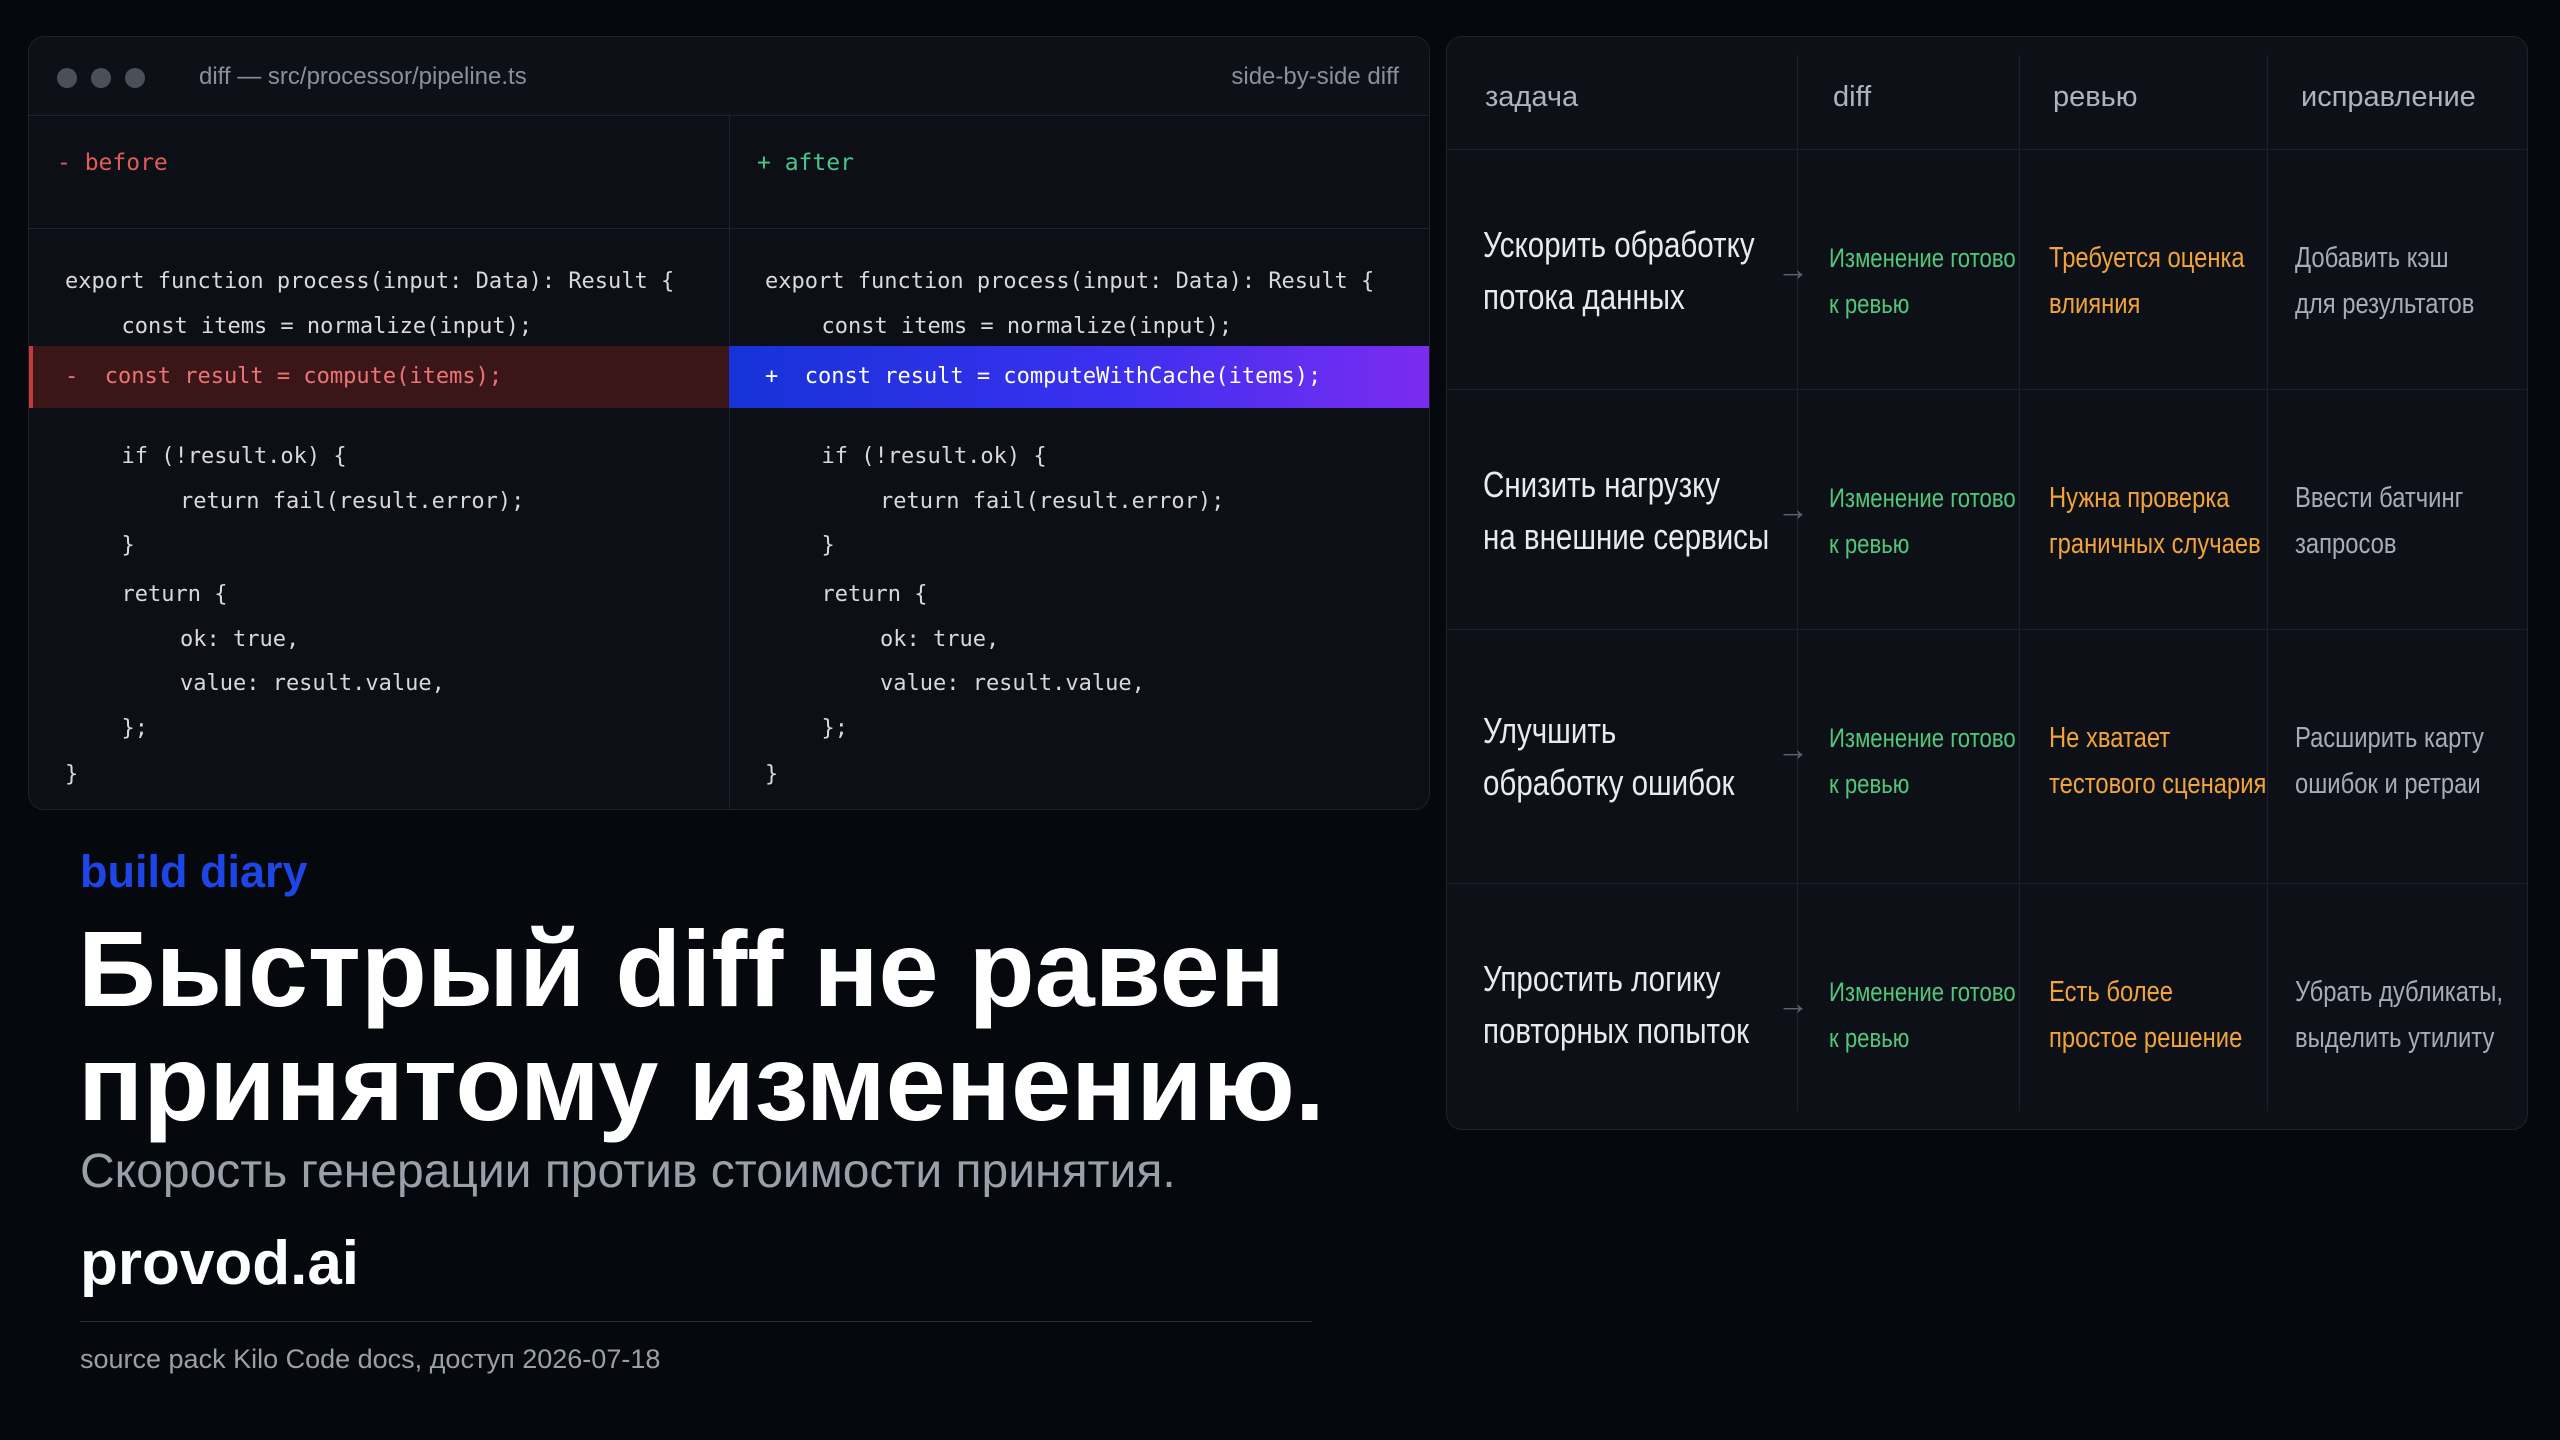 The width and height of the screenshot is (2560, 1440). What do you see at coordinates (1079, 172) in the screenshot?
I see `after-label: + after` at bounding box center [1079, 172].